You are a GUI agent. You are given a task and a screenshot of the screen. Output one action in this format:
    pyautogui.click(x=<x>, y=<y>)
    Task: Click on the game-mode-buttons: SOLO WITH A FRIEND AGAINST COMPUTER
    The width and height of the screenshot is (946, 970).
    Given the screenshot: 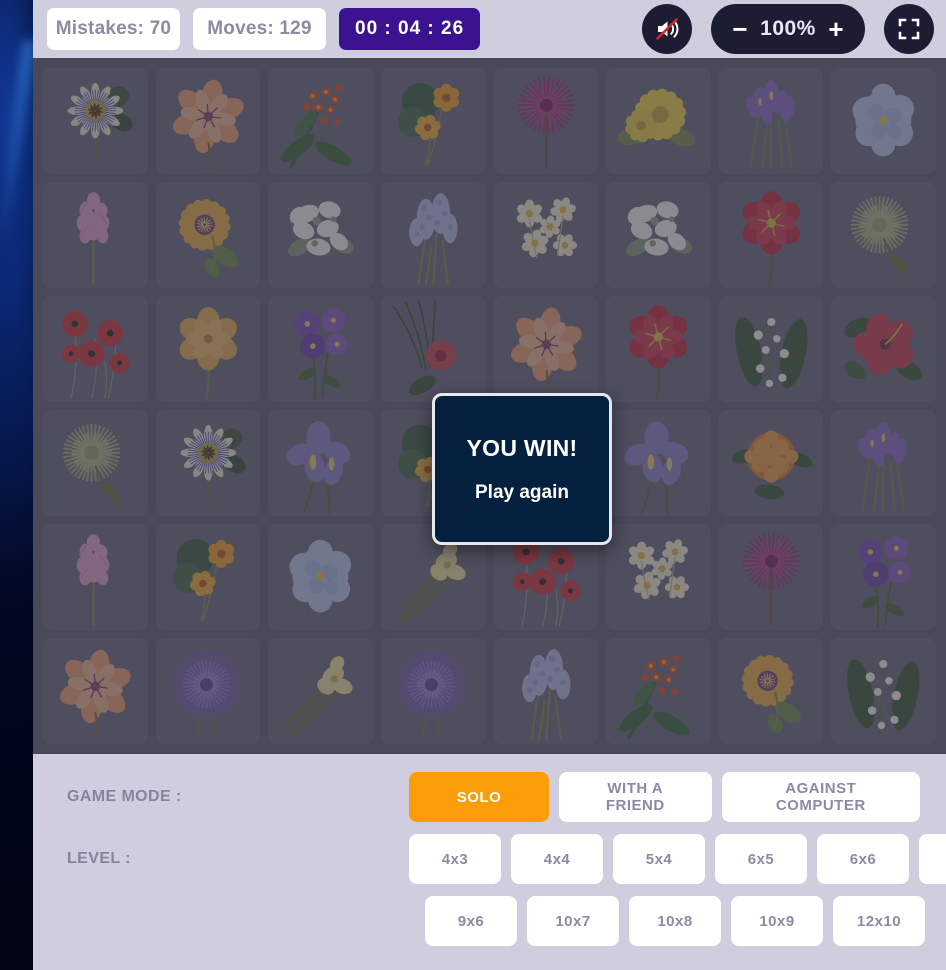 What is the action you would take?
    pyautogui.click(x=669, y=797)
    